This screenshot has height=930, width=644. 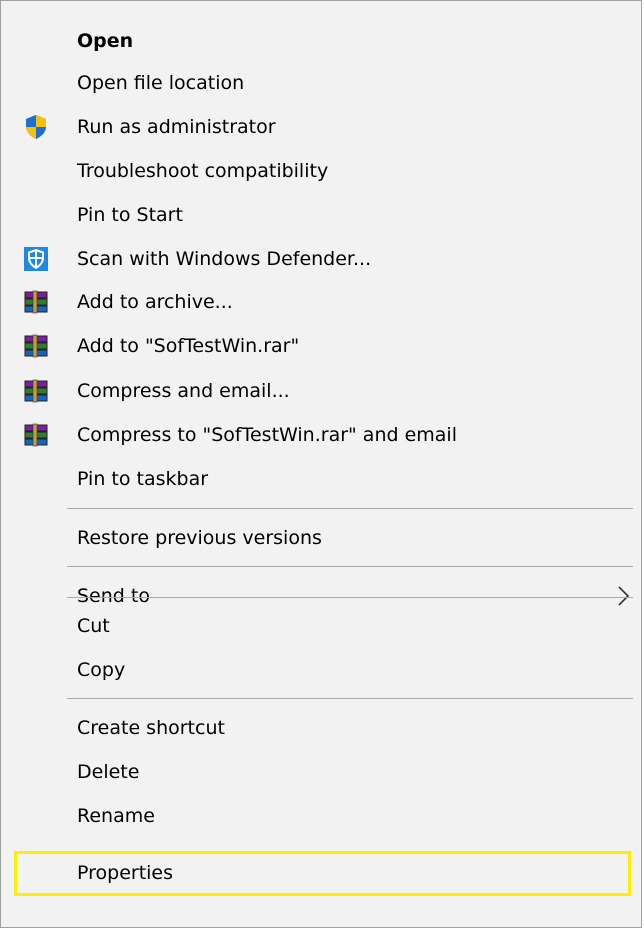 I want to click on menu-item-pin-to-start: Pin to Start, so click(x=321, y=215).